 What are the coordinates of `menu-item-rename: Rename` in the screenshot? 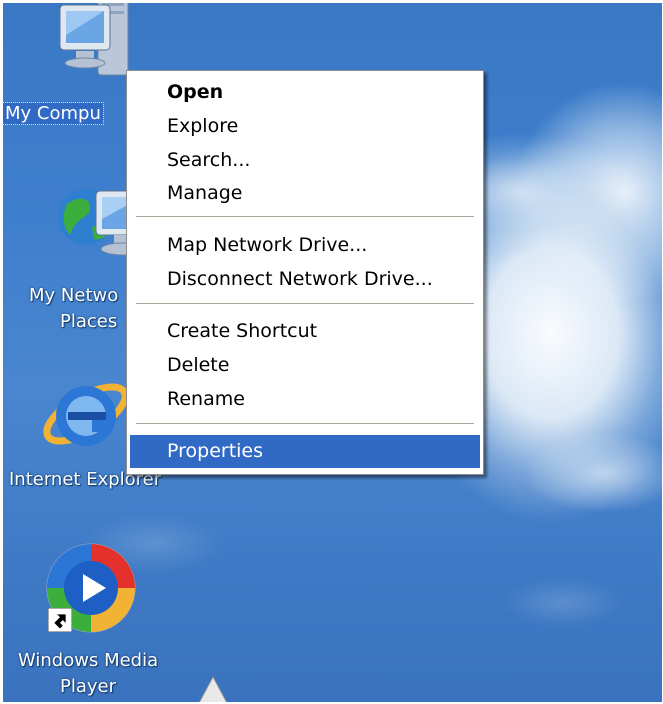 It's located at (305, 399).